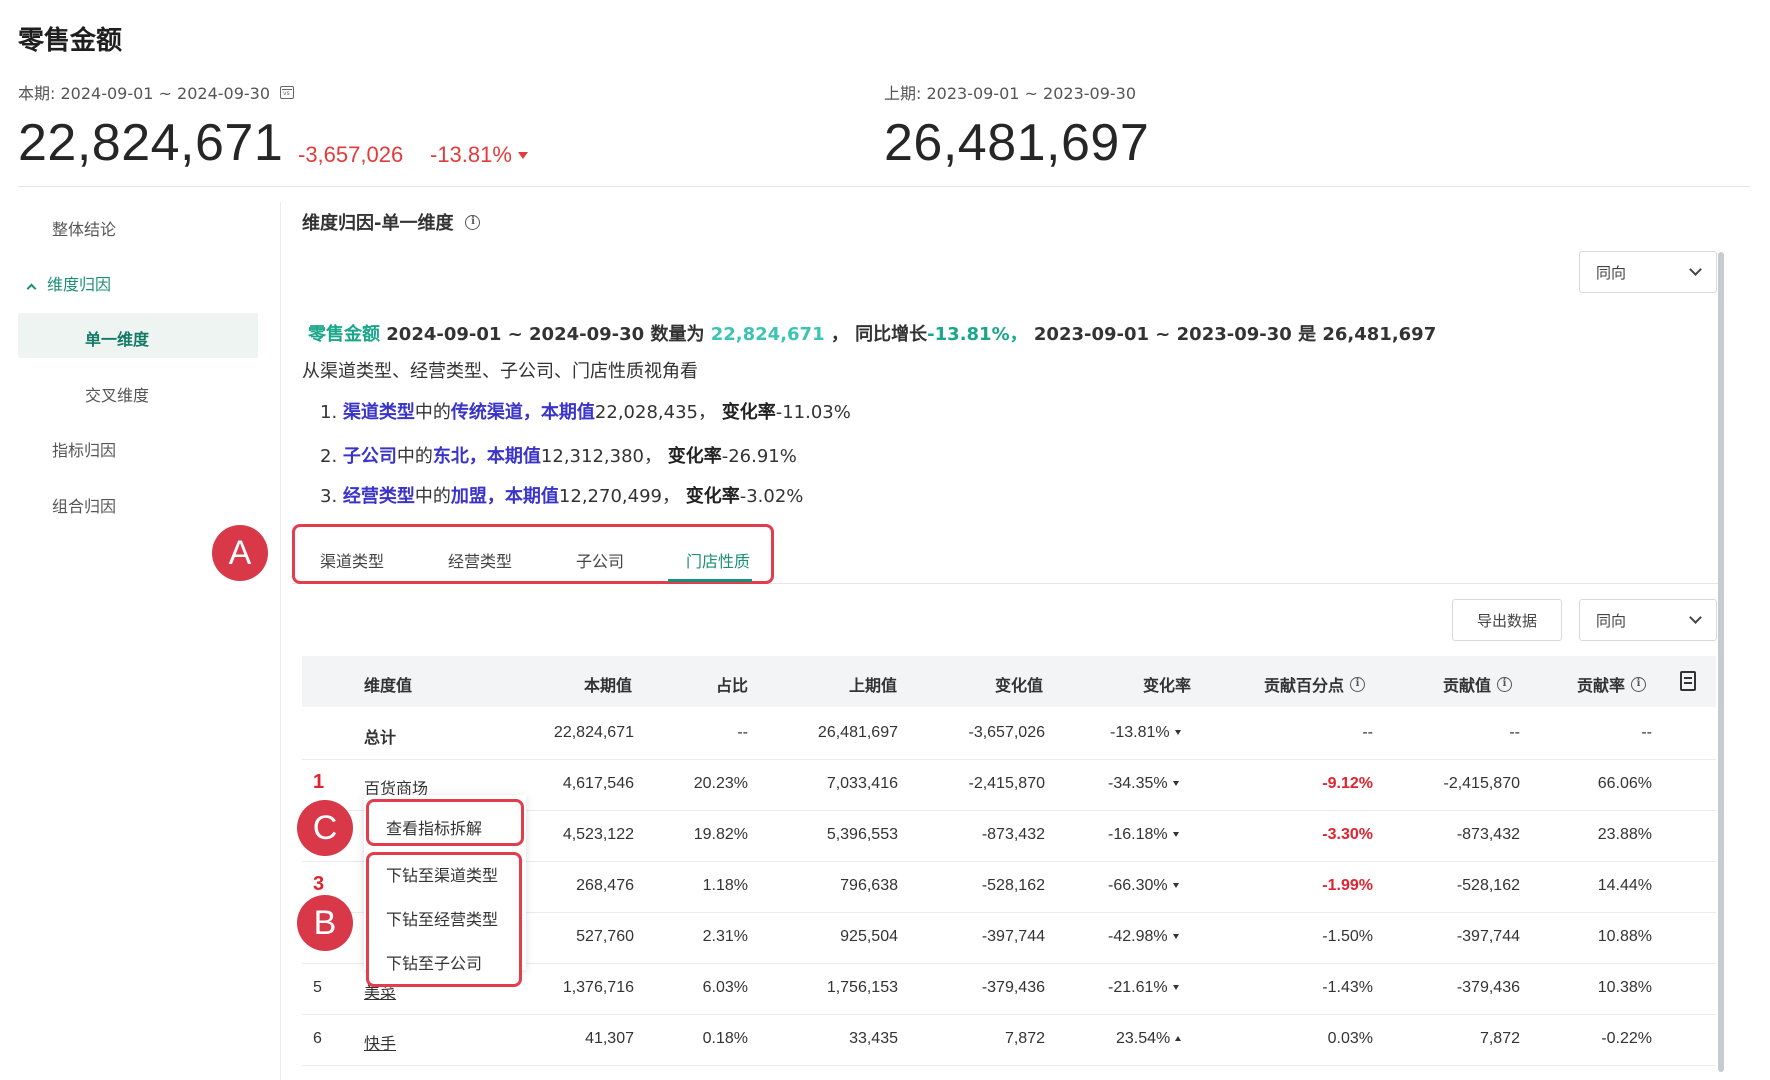 The width and height of the screenshot is (1770, 1080). I want to click on column-header-dimension: 维度值, so click(388, 684).